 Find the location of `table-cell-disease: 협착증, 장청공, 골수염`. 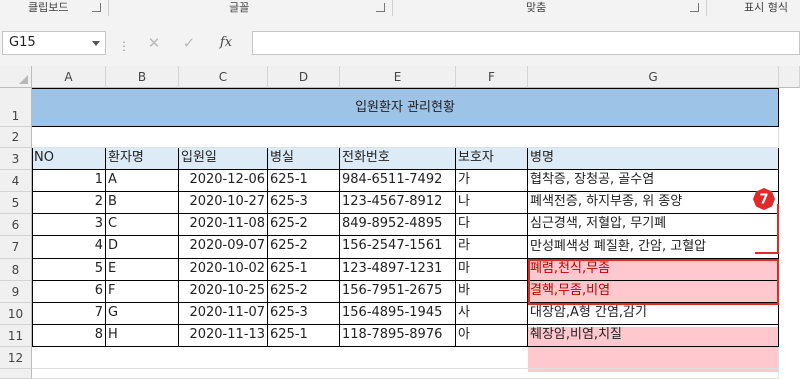

table-cell-disease: 협착증, 장청공, 골수염 is located at coordinates (653, 181).